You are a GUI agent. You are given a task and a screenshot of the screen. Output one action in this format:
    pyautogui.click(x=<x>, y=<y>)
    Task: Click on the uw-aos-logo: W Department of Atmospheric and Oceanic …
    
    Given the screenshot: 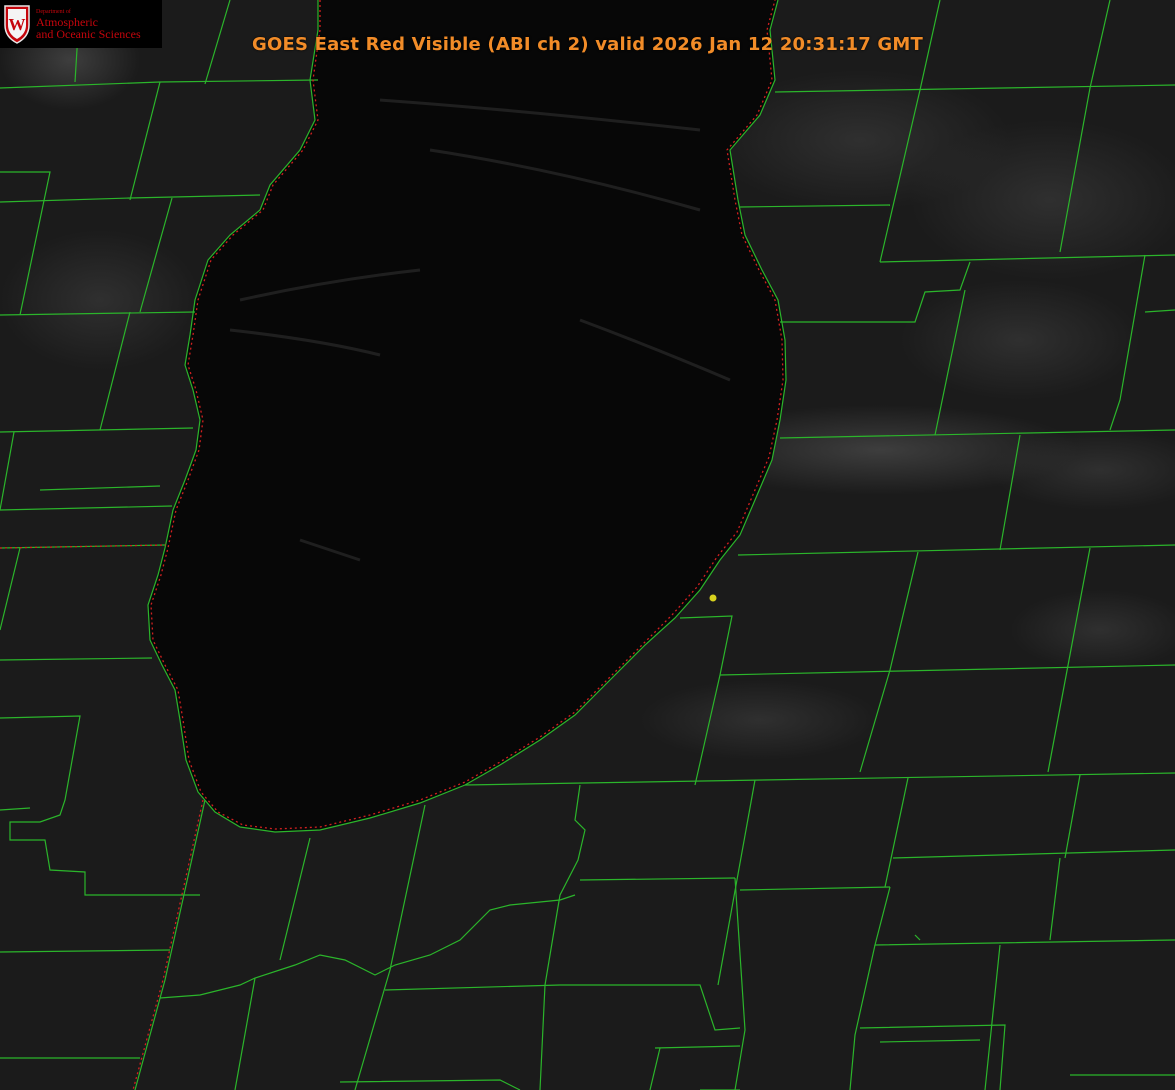 What is the action you would take?
    pyautogui.click(x=81, y=24)
    